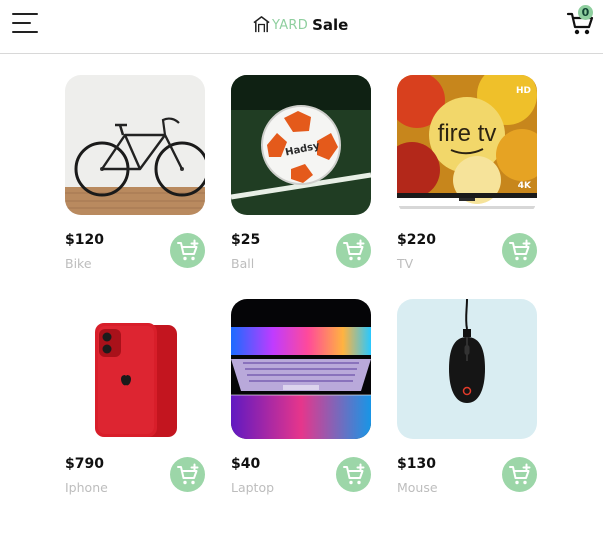  Describe the element at coordinates (416, 240) in the screenshot. I see `product-price: $220` at that location.